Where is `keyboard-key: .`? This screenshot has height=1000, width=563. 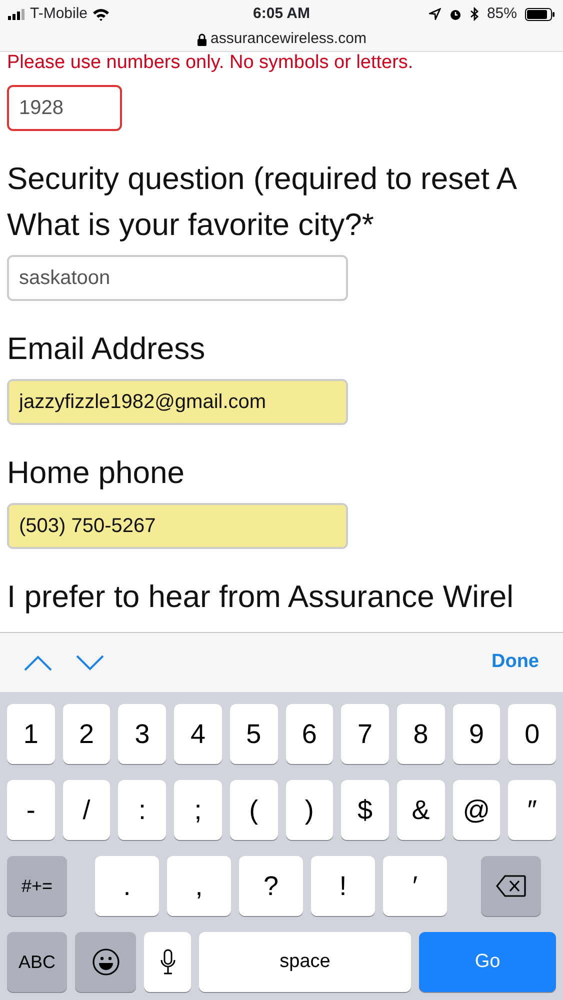 keyboard-key: . is located at coordinates (127, 886).